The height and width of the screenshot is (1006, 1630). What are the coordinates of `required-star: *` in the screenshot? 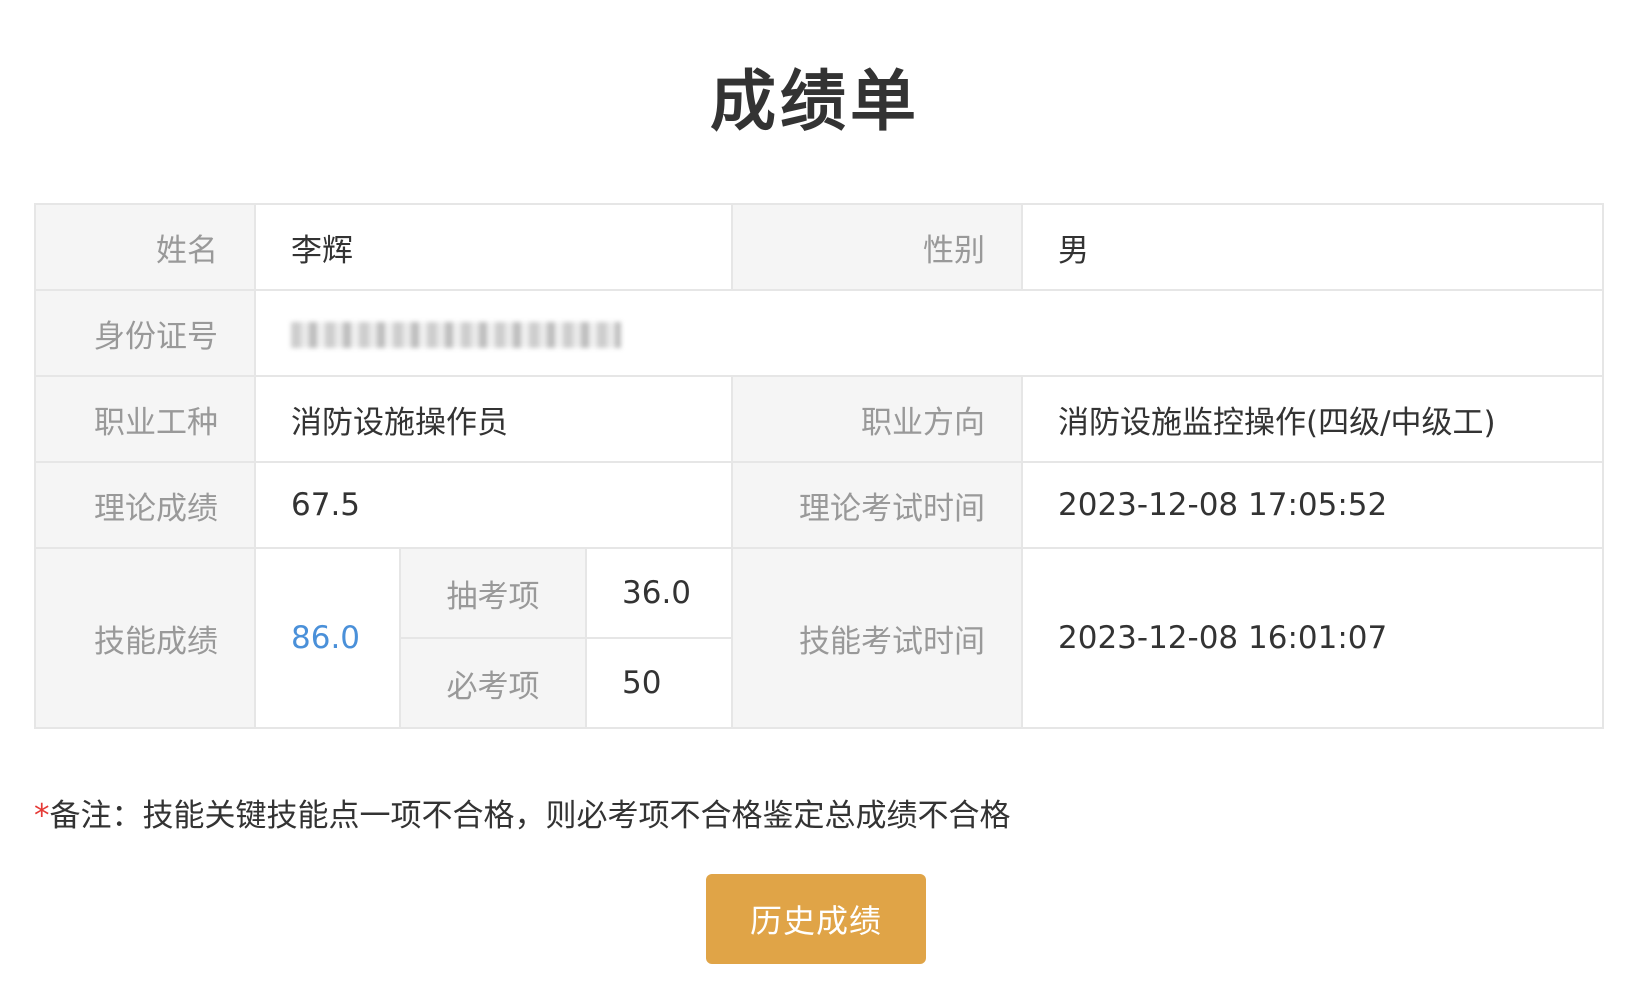 It's located at (42, 816).